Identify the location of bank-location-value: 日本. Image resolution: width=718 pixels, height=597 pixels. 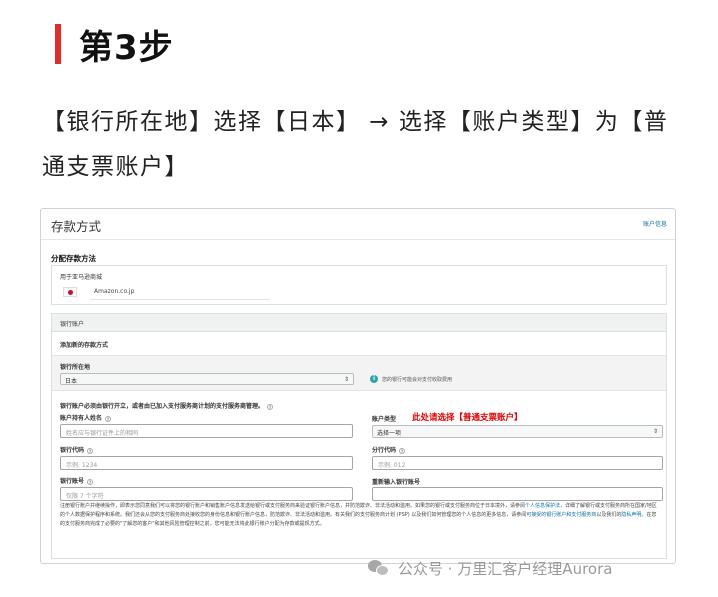
(71, 381).